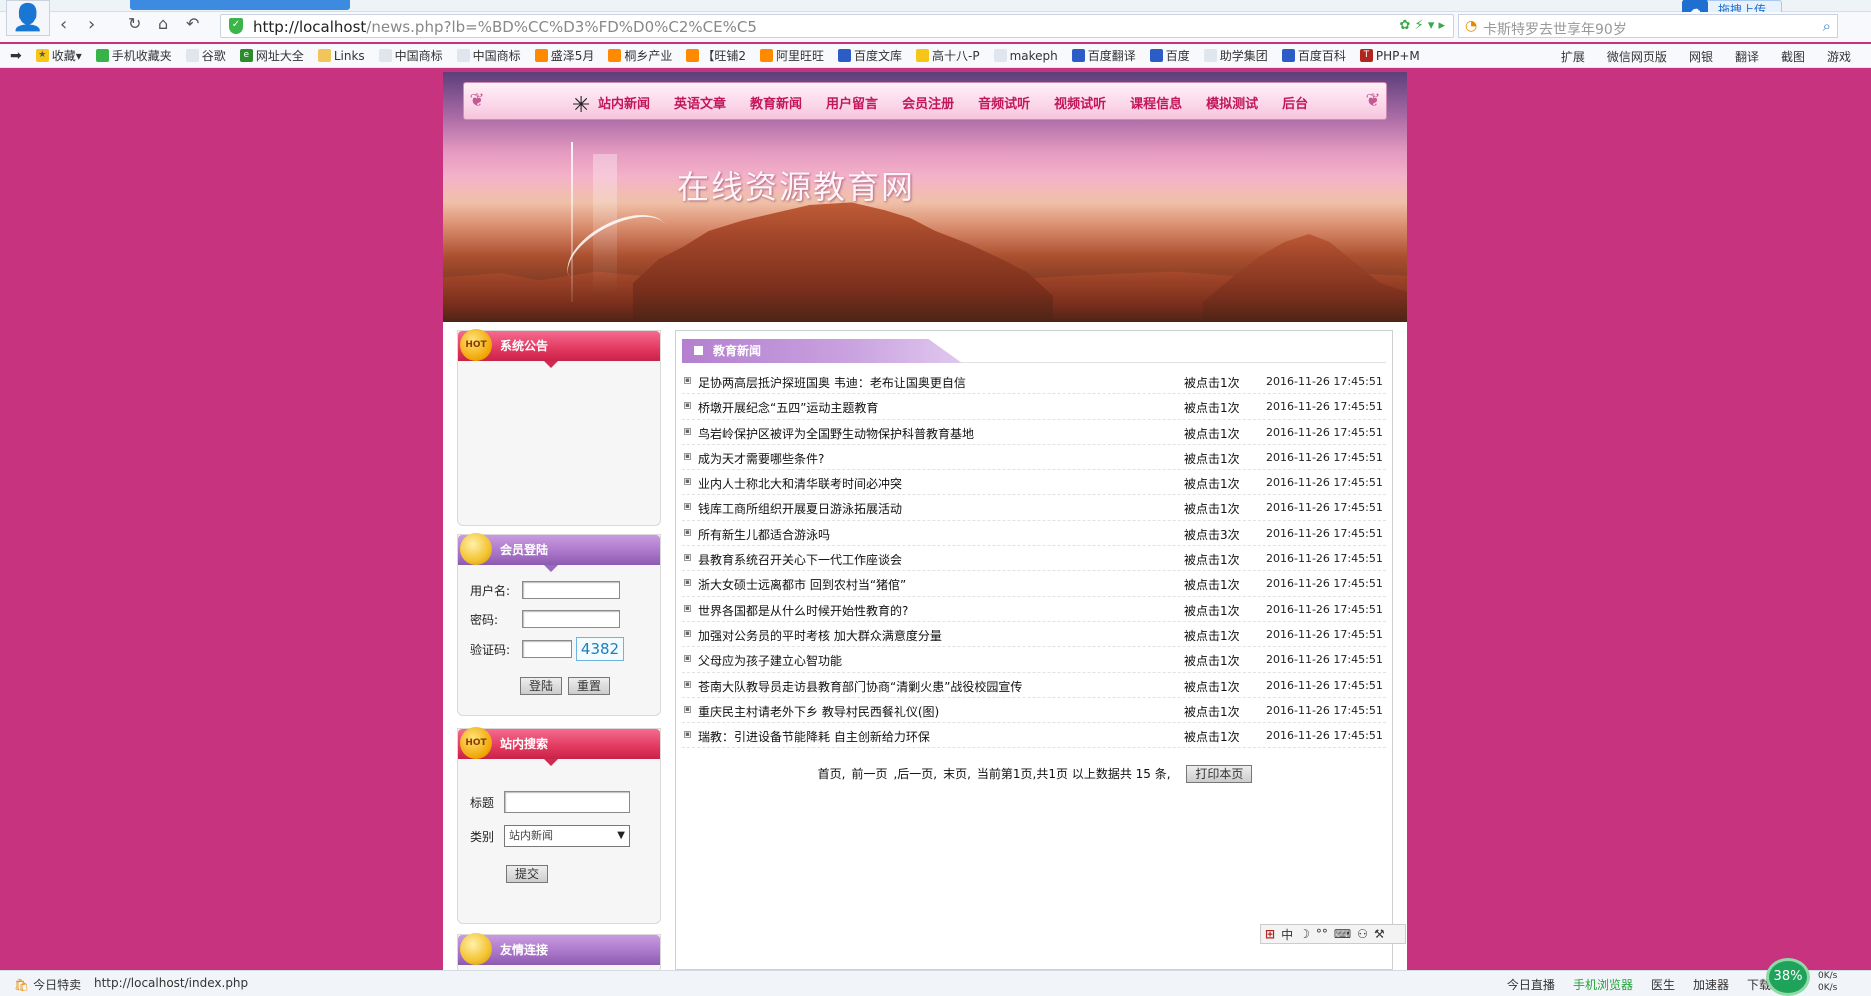 Image resolution: width=1871 pixels, height=996 pixels. I want to click on pager-next-link: ,后一页,, so click(915, 774).